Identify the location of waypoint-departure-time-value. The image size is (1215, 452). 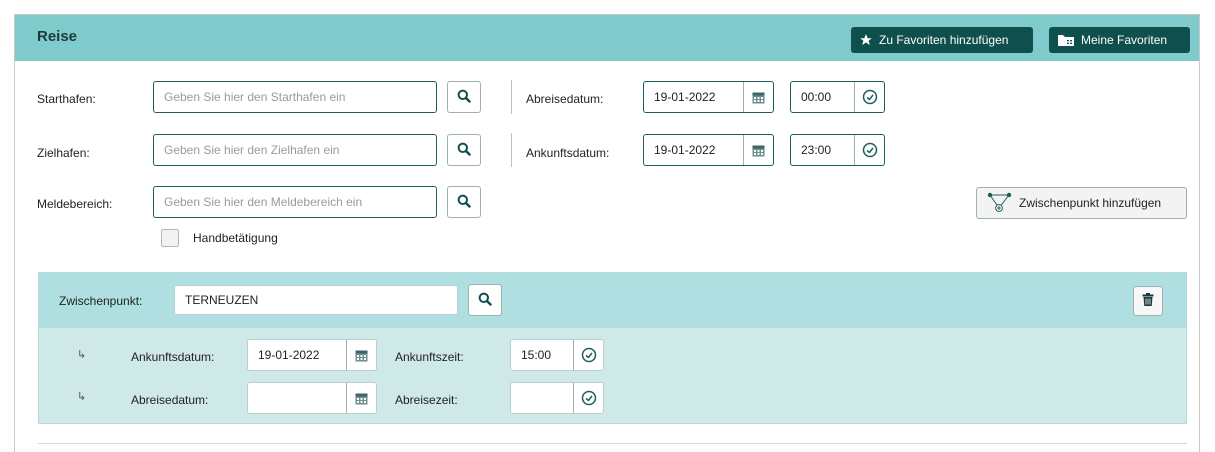
(542, 398).